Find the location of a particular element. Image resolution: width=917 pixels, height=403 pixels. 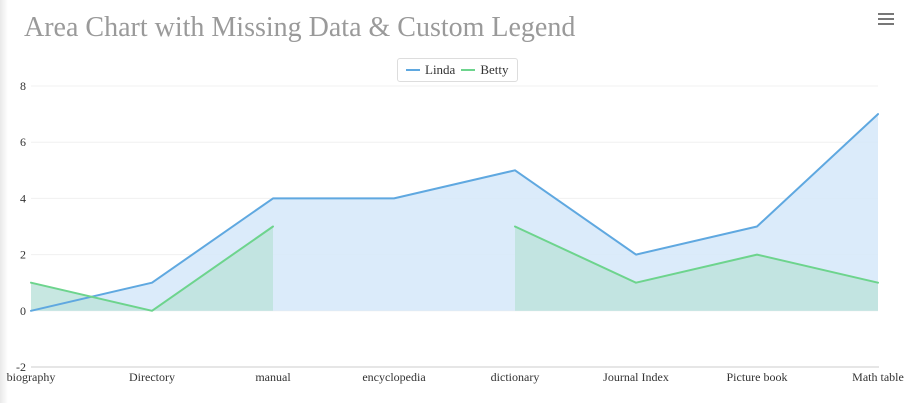

y-tick-label-2: 2 is located at coordinates (23, 255).